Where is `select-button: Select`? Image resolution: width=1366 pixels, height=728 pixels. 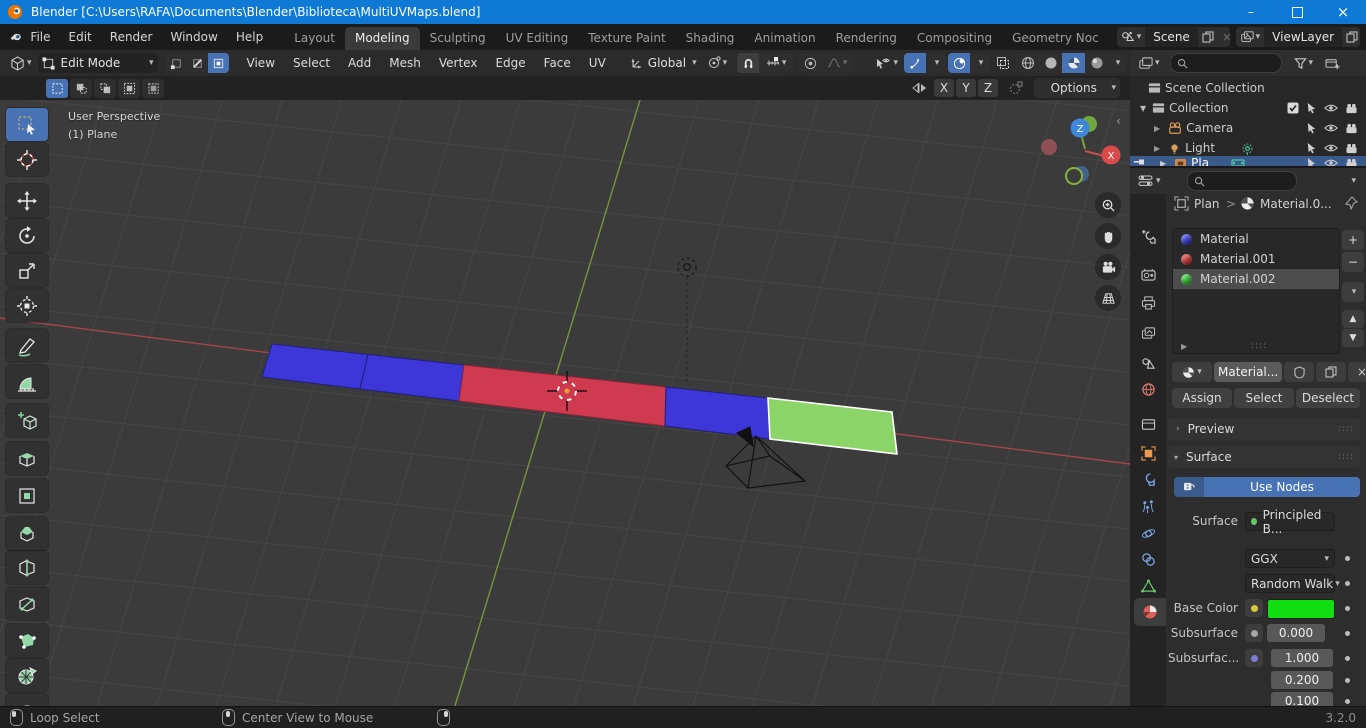 select-button: Select is located at coordinates (1264, 398).